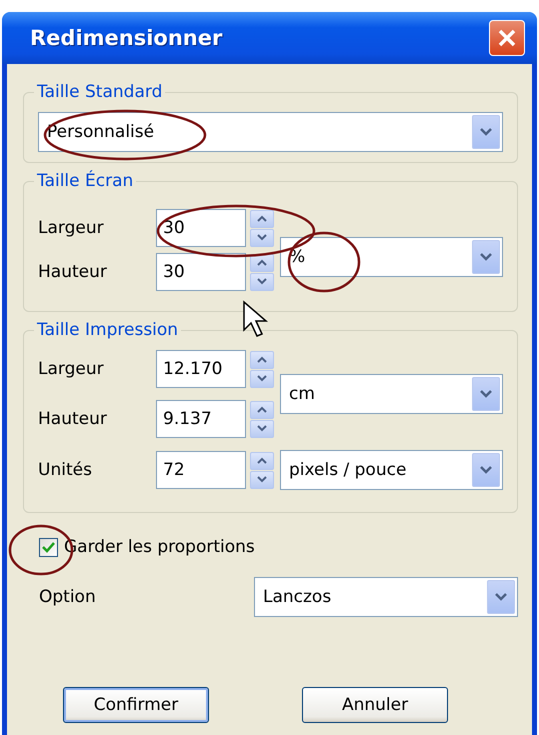  Describe the element at coordinates (85, 181) in the screenshot. I see `group-title: Taille Écran` at that location.